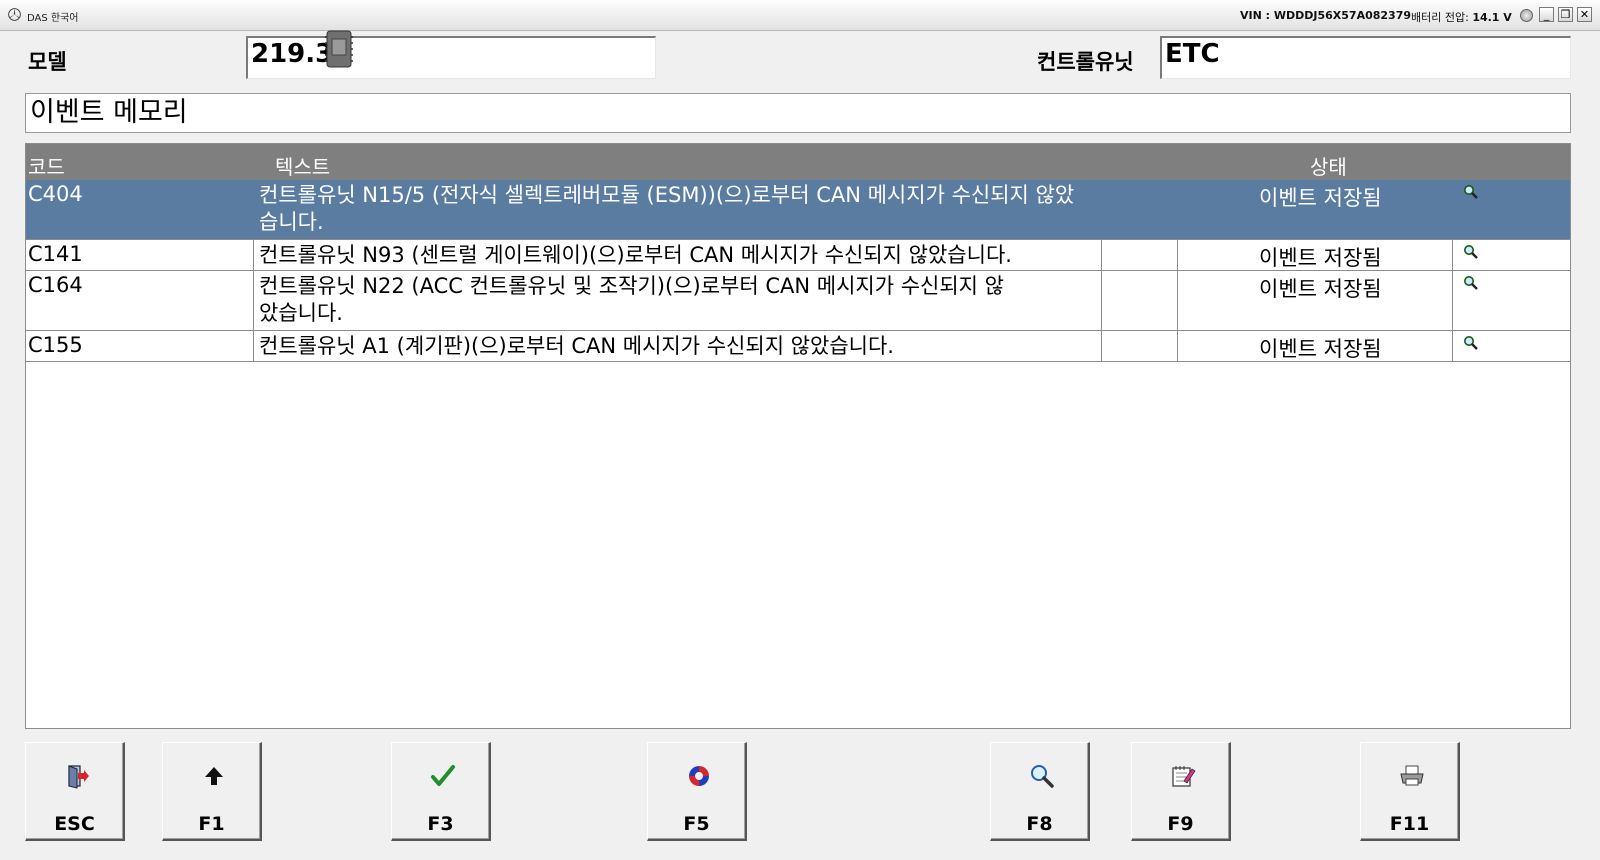 The width and height of the screenshot is (1600, 860). I want to click on control-unit-field: ETC, so click(1365, 57).